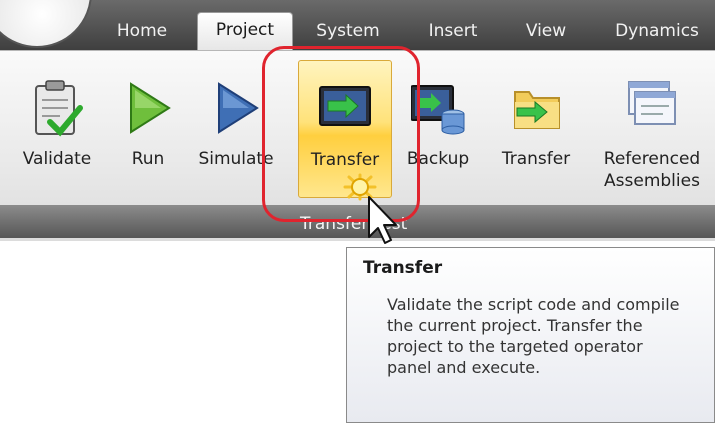 This screenshot has width=715, height=423. What do you see at coordinates (453, 32) in the screenshot?
I see `tab-insert: Insert` at bounding box center [453, 32].